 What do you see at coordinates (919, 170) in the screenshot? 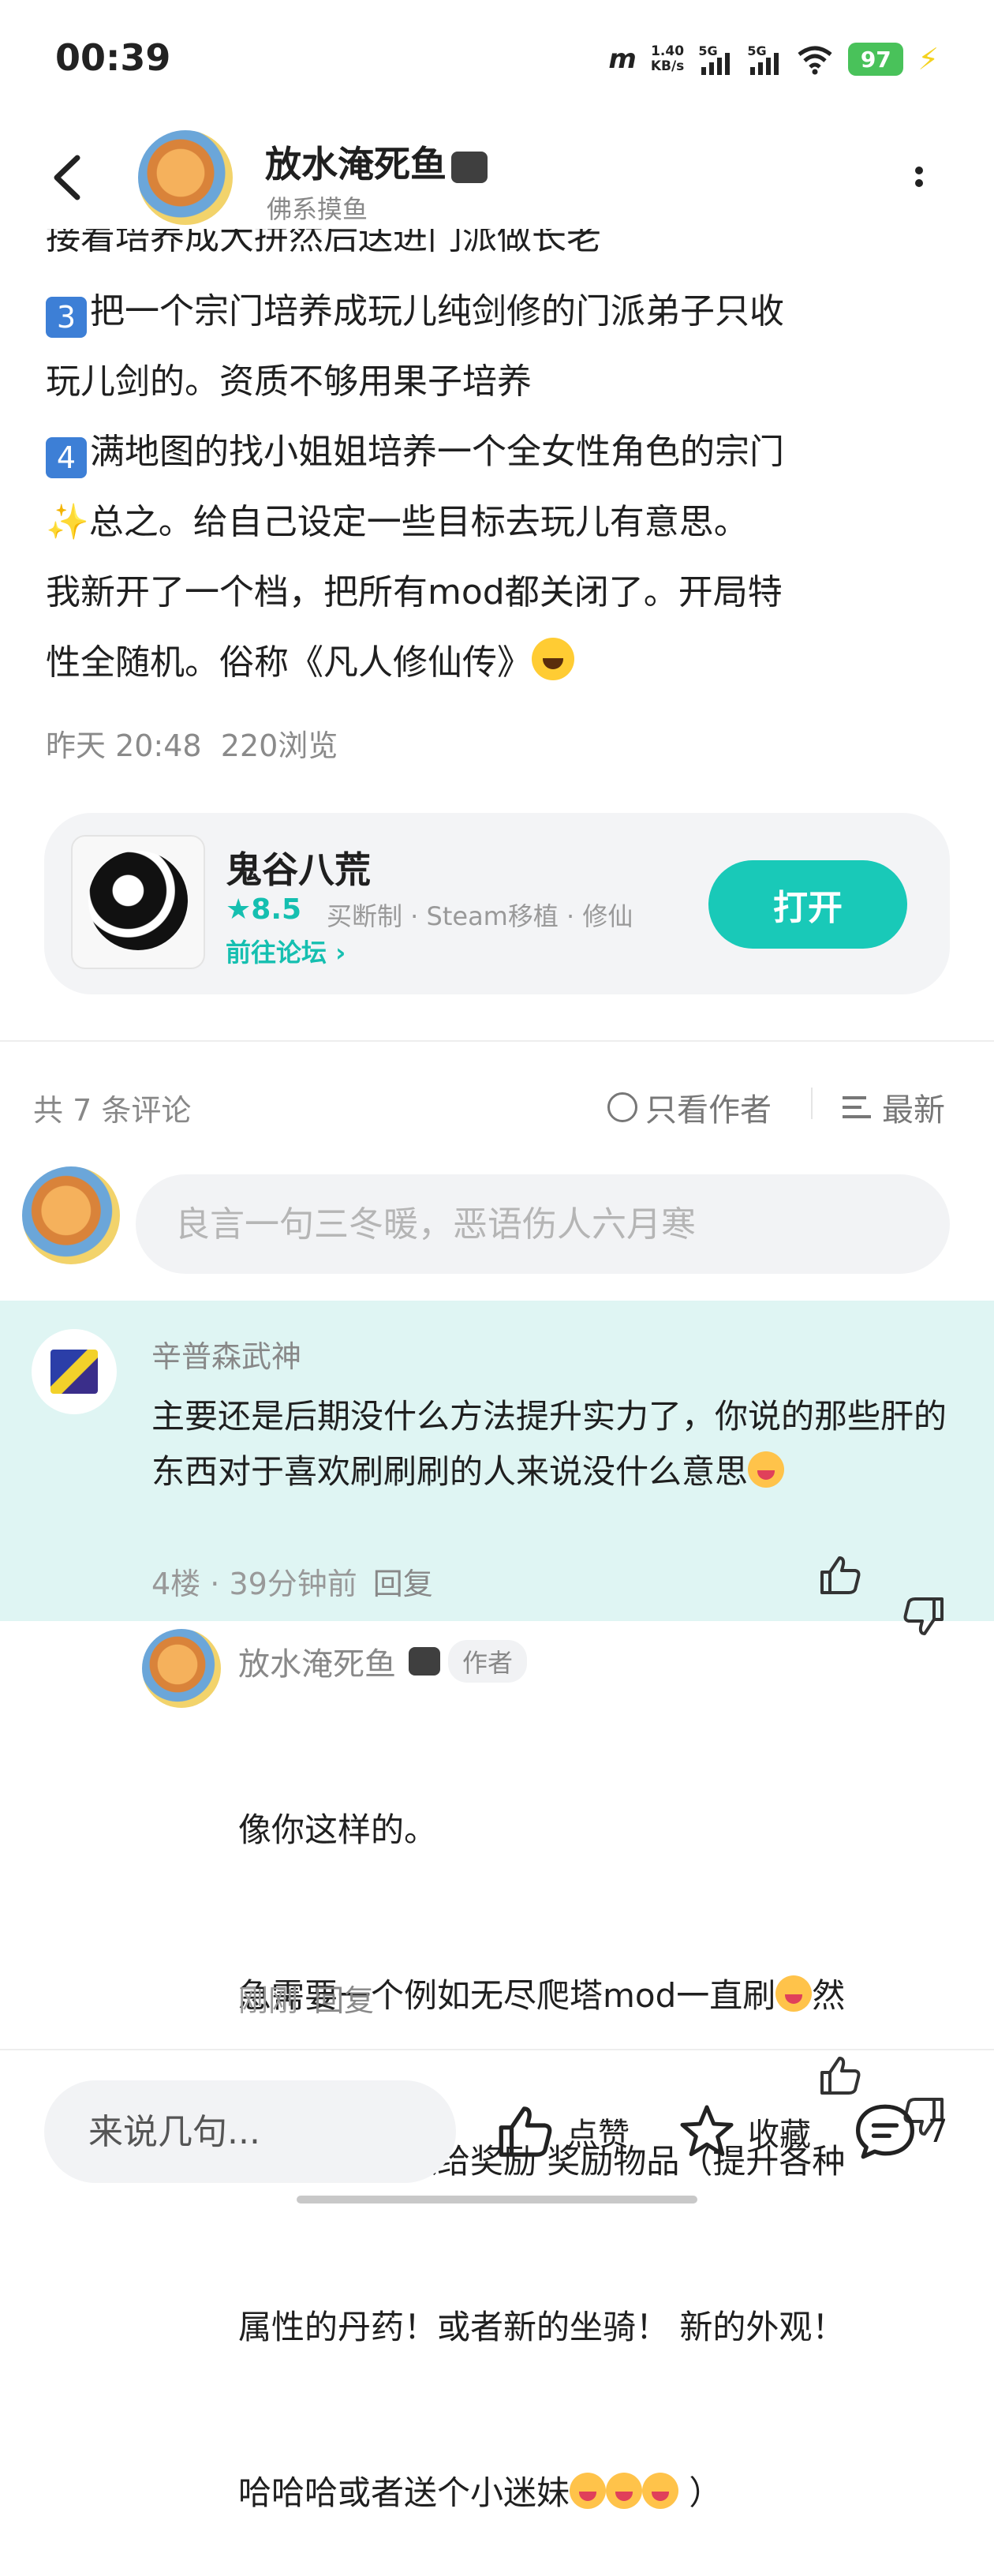
I see `more-icon` at bounding box center [919, 170].